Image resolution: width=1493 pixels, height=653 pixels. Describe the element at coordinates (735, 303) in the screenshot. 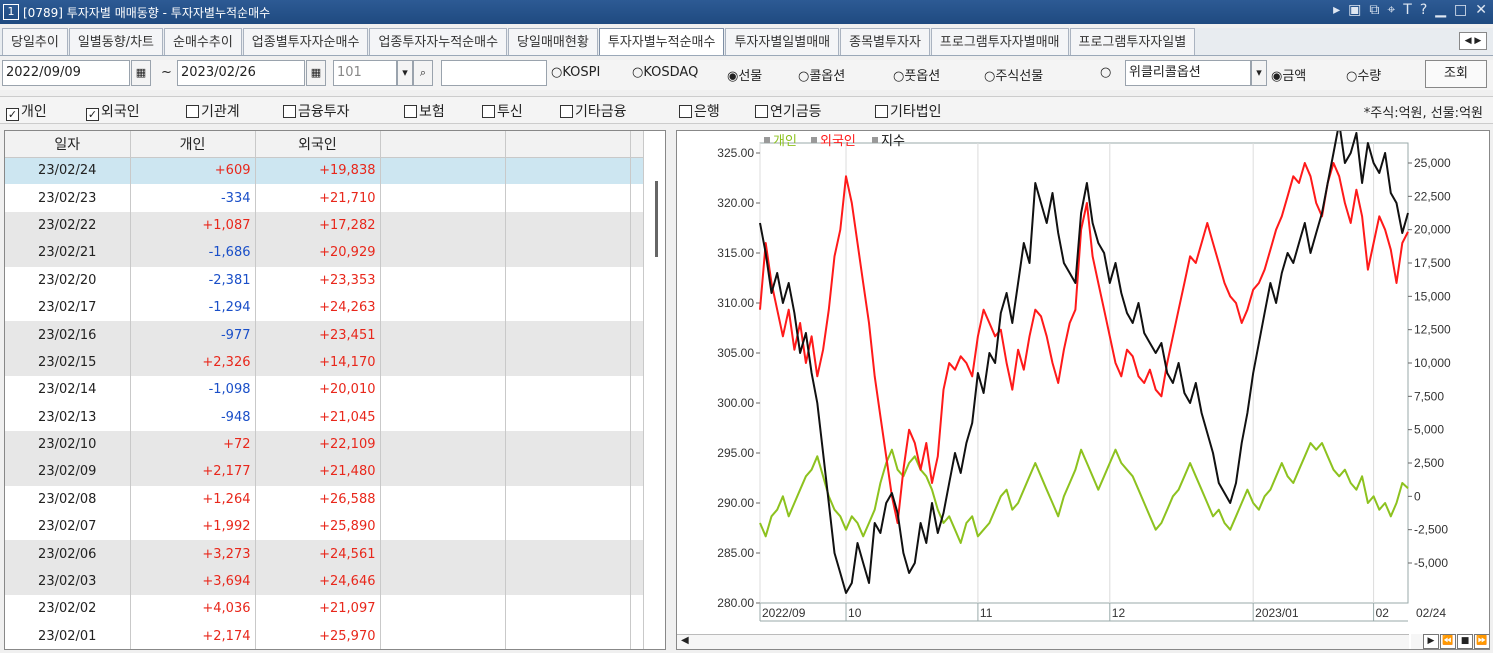

I see `left-axis-label: 310.00` at that location.